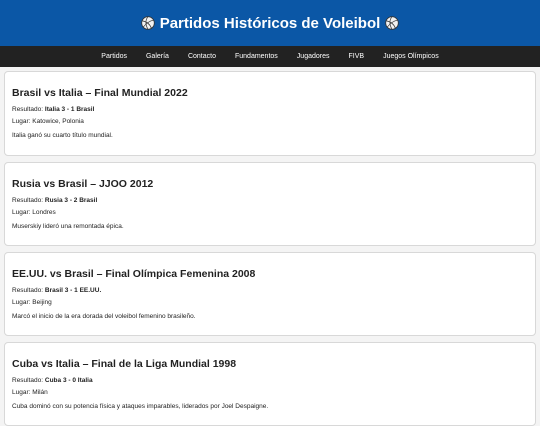  I want to click on match-place: Lugar: Beijing, so click(270, 303).